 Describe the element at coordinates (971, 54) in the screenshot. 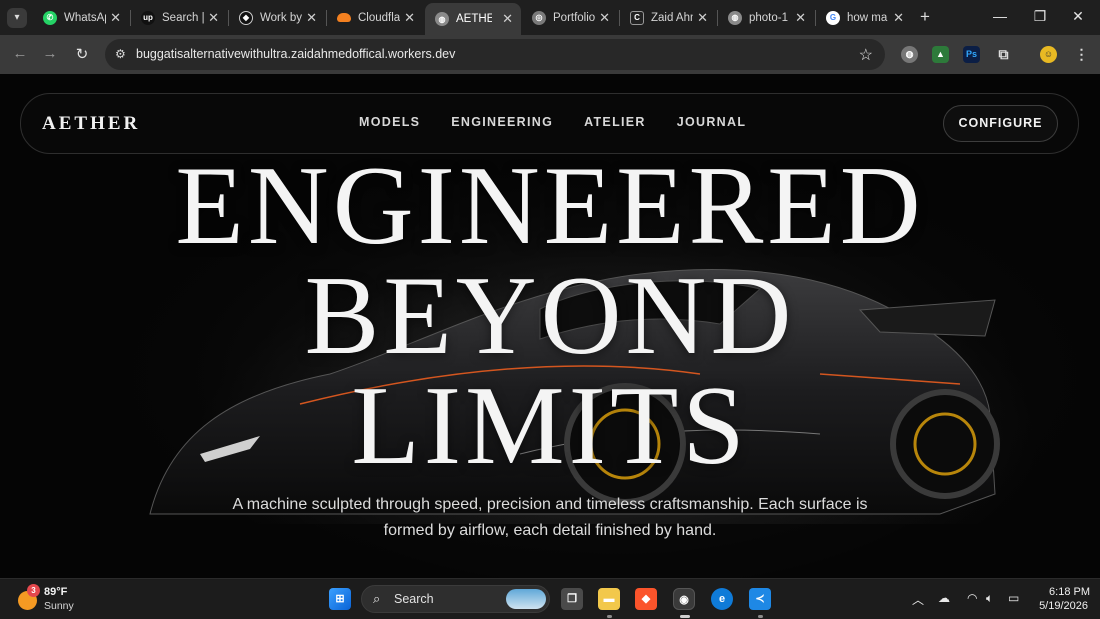

I see `photoshop-extension-icon: Ps` at that location.